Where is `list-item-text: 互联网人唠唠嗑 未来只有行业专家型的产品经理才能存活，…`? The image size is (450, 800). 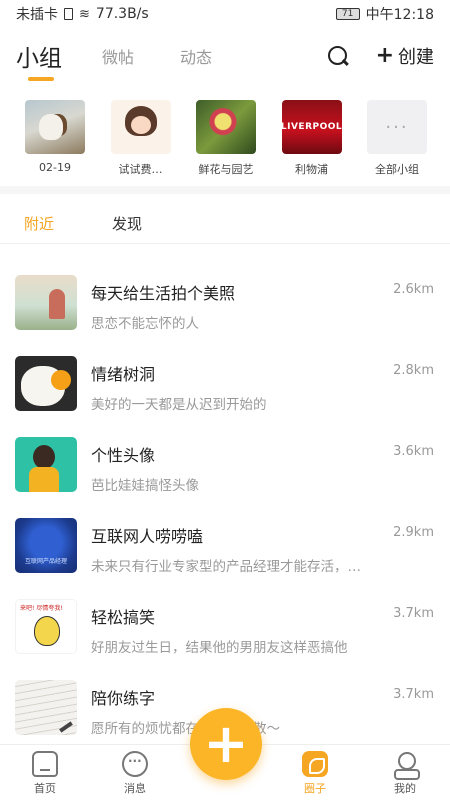
list-item-text: 互联网人唠唠嗑 未来只有行业专家型的产品经理才能存活，… is located at coordinates (262, 546).